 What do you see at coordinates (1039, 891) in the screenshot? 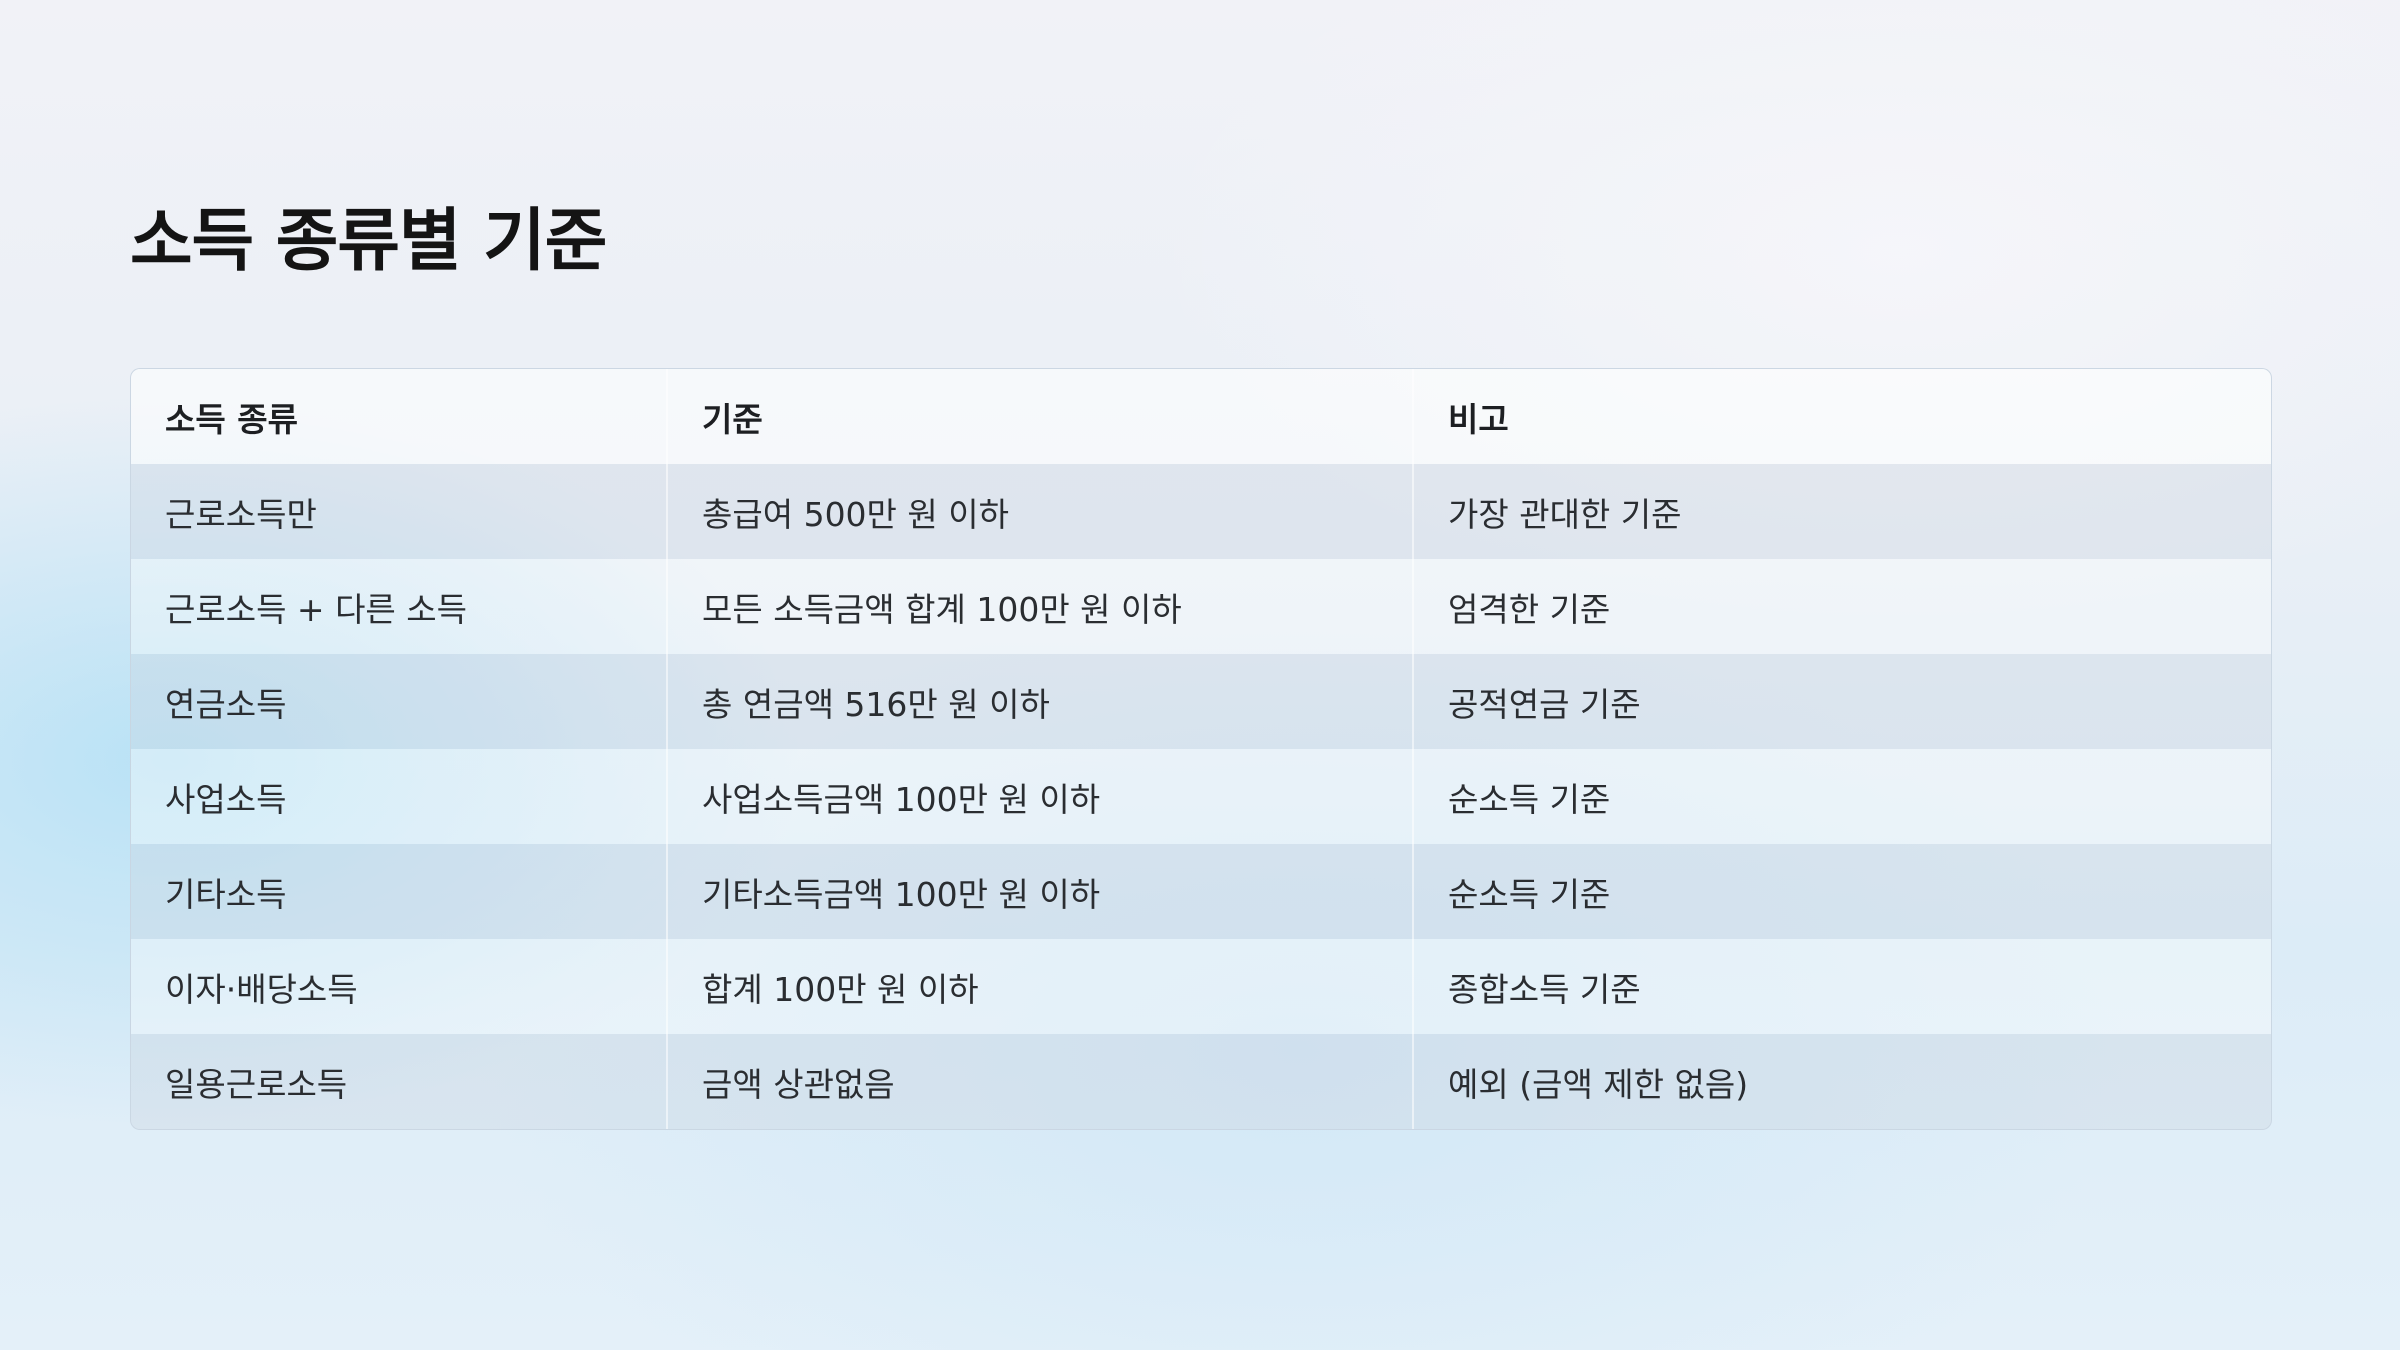
I see `cell-criteria: 기타소득금액 100만 원 이하` at bounding box center [1039, 891].